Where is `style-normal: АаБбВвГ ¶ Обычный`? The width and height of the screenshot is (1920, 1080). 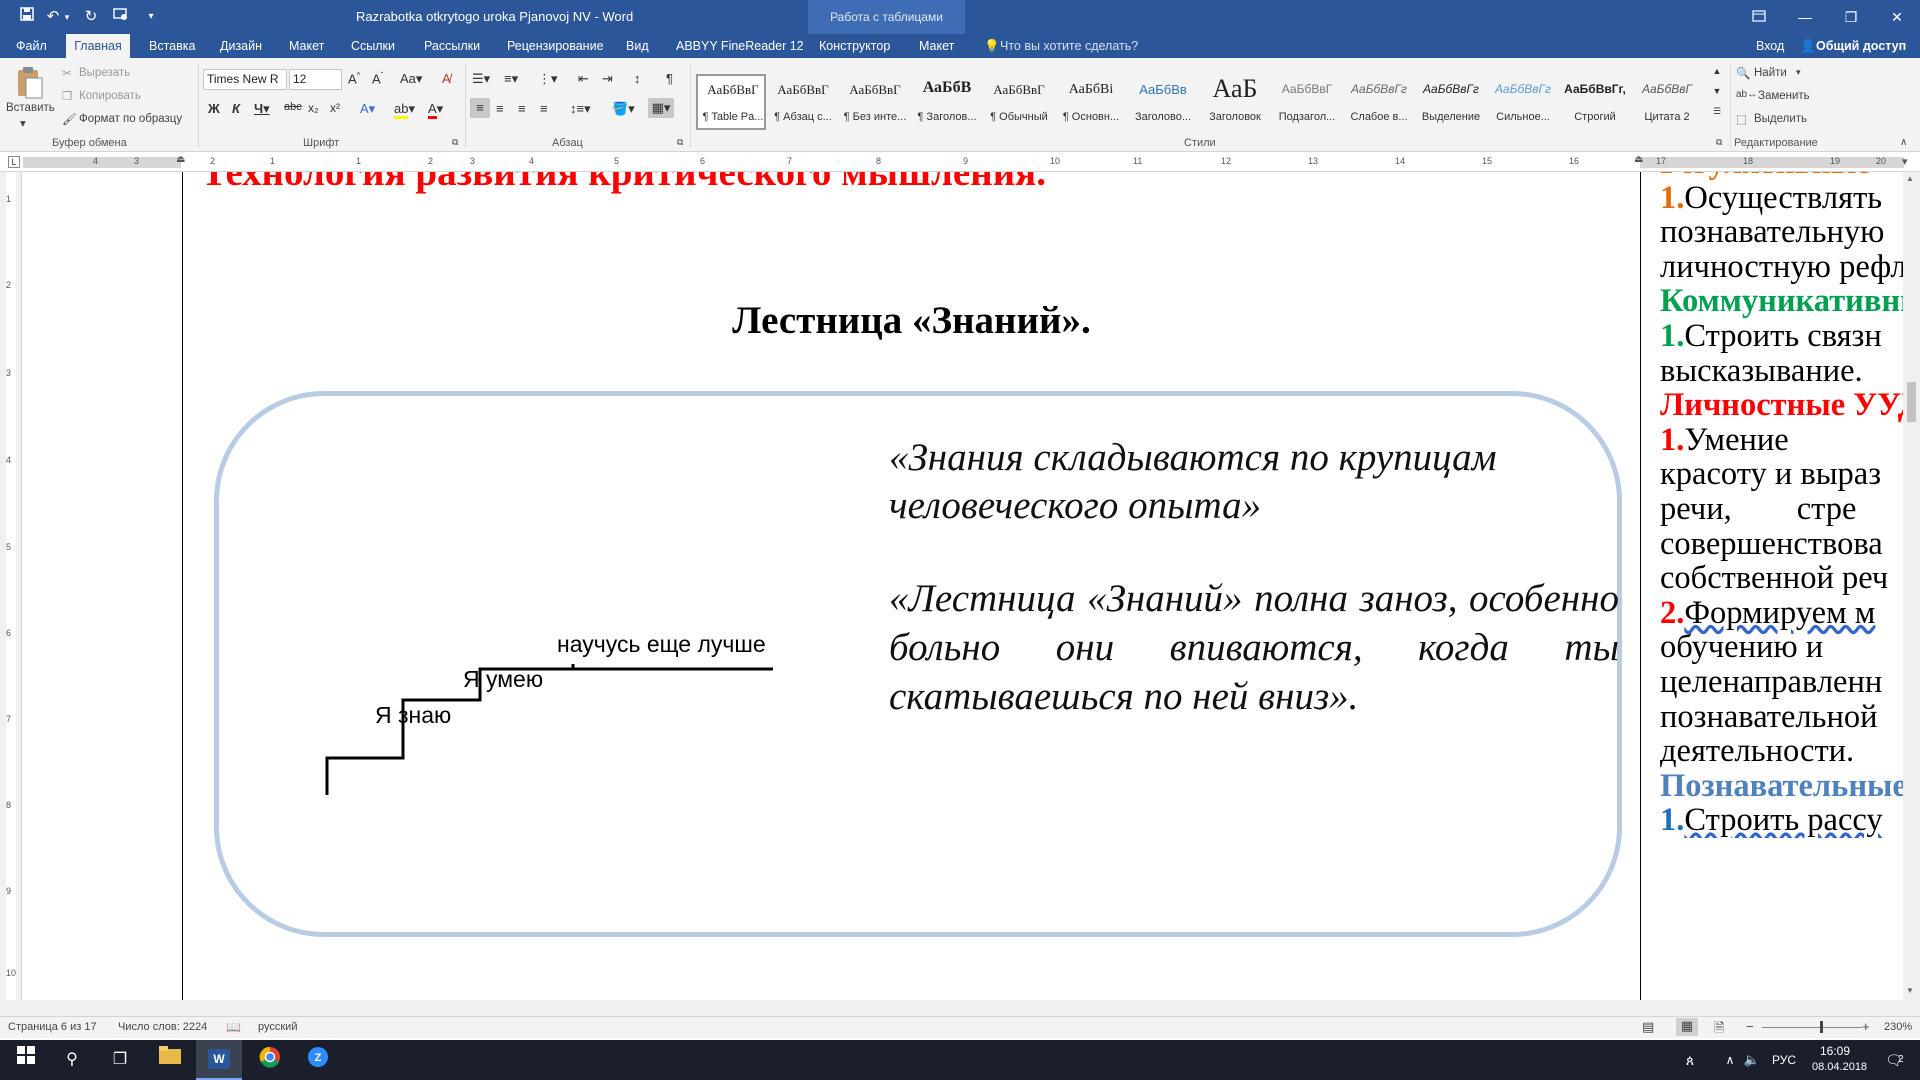
style-normal: АаБбВвГ ¶ Обычный is located at coordinates (1019, 102).